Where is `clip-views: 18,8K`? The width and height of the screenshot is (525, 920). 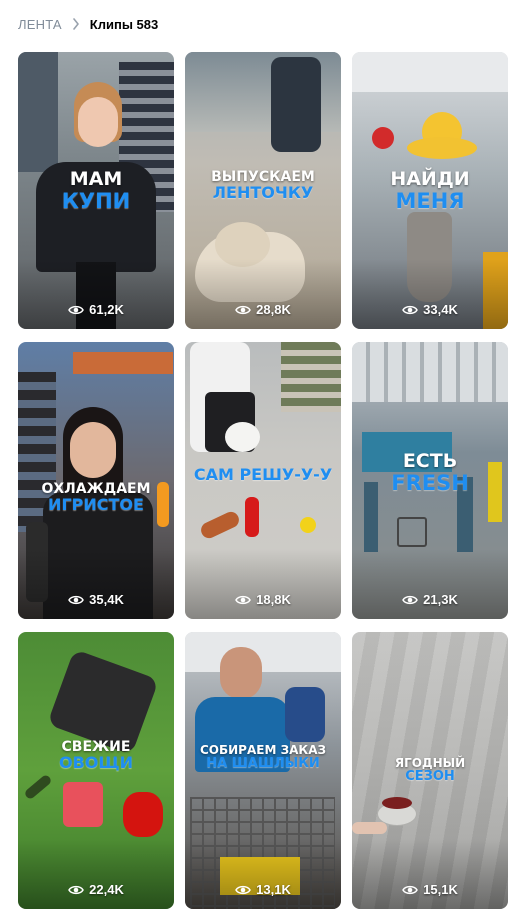 clip-views: 18,8K is located at coordinates (263, 599).